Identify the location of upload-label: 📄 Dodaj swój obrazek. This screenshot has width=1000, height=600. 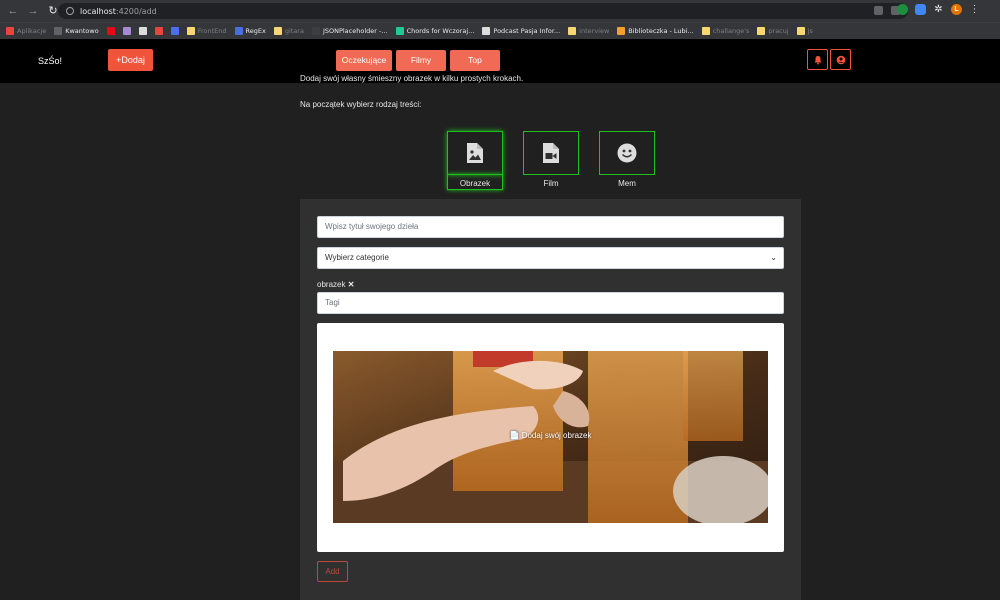
(550, 435).